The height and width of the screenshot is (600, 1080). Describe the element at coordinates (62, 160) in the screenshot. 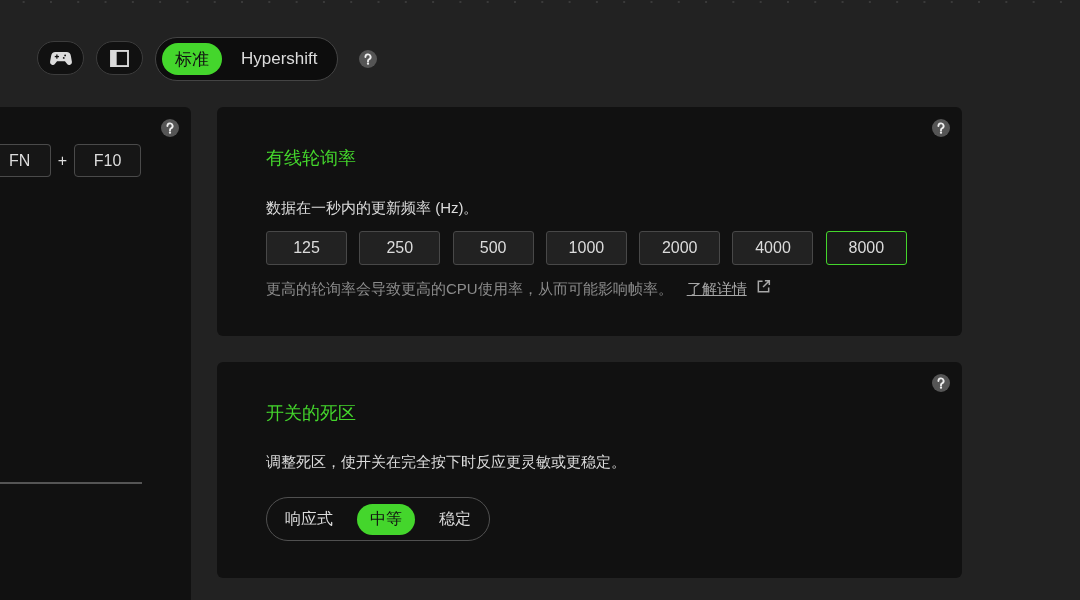

I see `plus-sign: +` at that location.